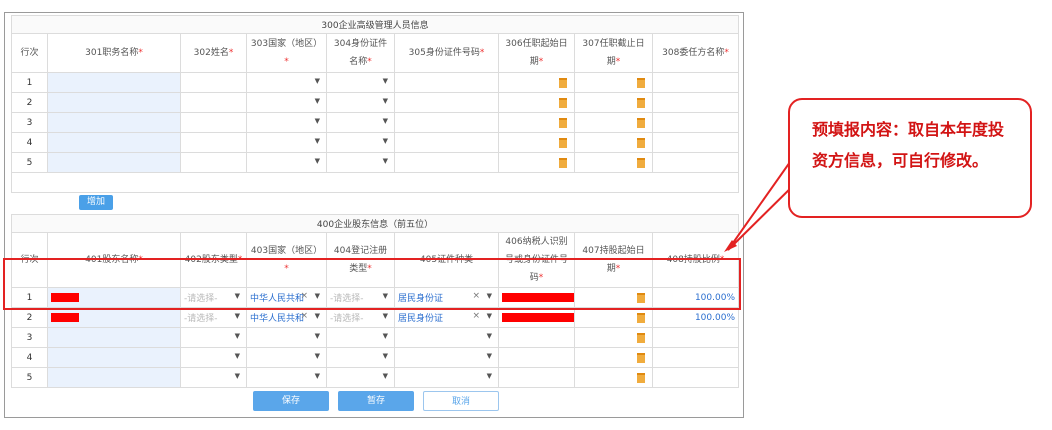 The width and height of the screenshot is (1052, 430). Describe the element at coordinates (910, 158) in the screenshot. I see `prefill-callout: 预填报内容：取自本年度投资方信息，可自行修改。` at that location.